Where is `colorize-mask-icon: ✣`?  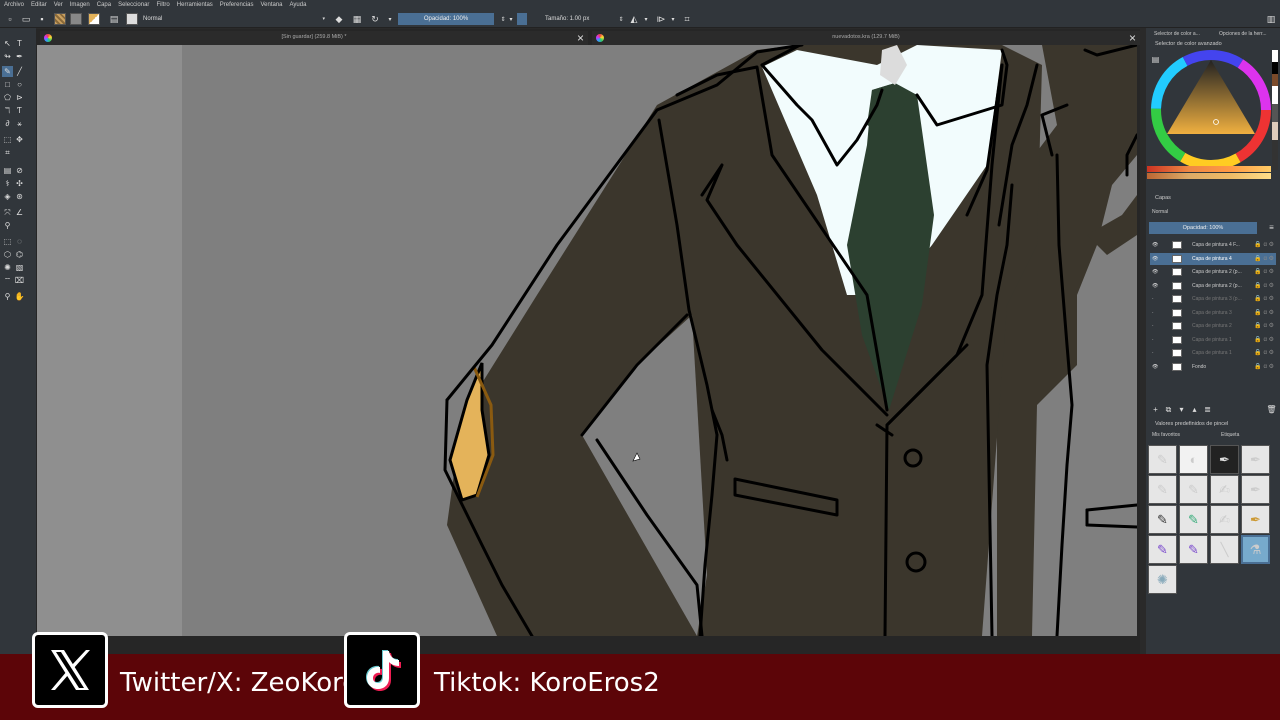
colorize-mask-icon: ✣ is located at coordinates (19, 183).